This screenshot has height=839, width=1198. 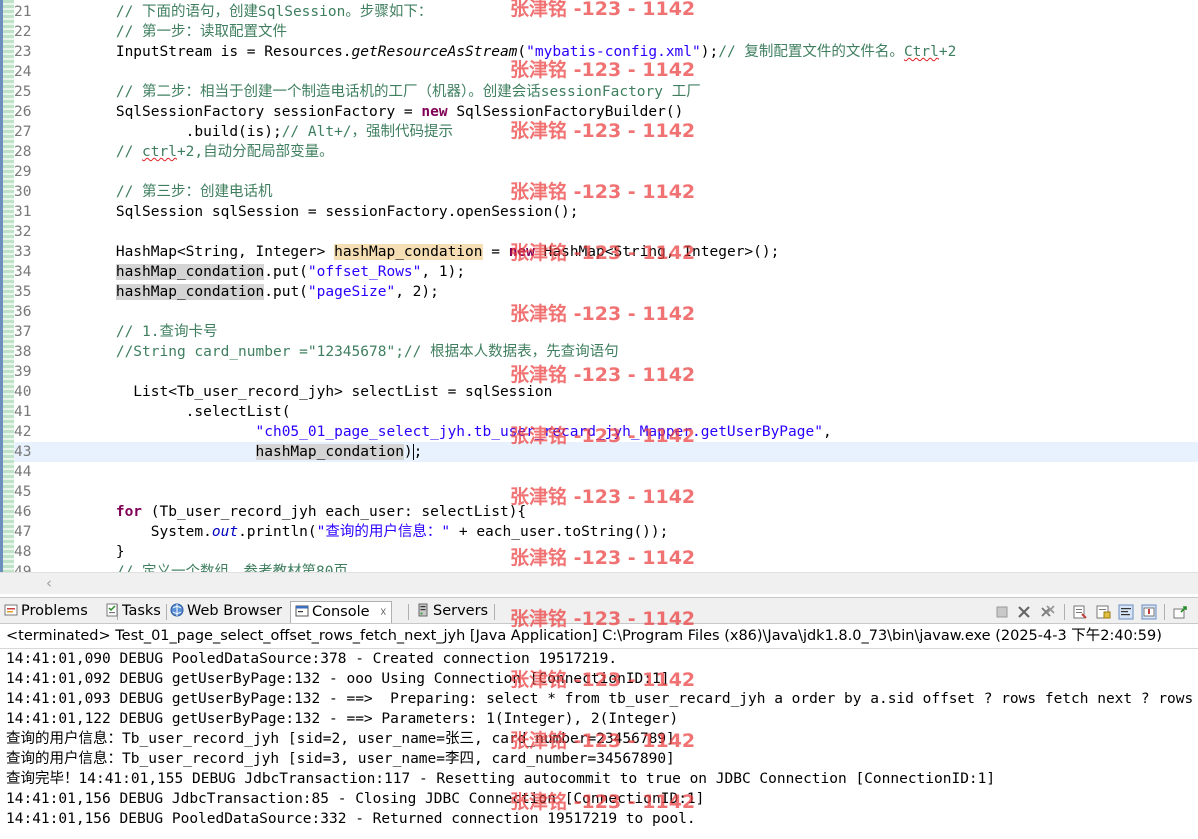 What do you see at coordinates (1002, 612) in the screenshot?
I see `terminate-icon` at bounding box center [1002, 612].